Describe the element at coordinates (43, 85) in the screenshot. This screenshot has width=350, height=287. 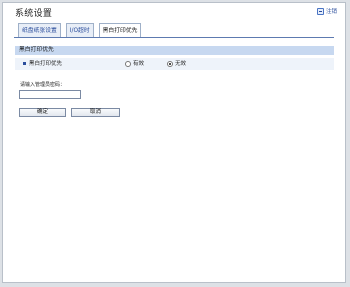
I see `password-label: 请输入管理员密码：` at that location.